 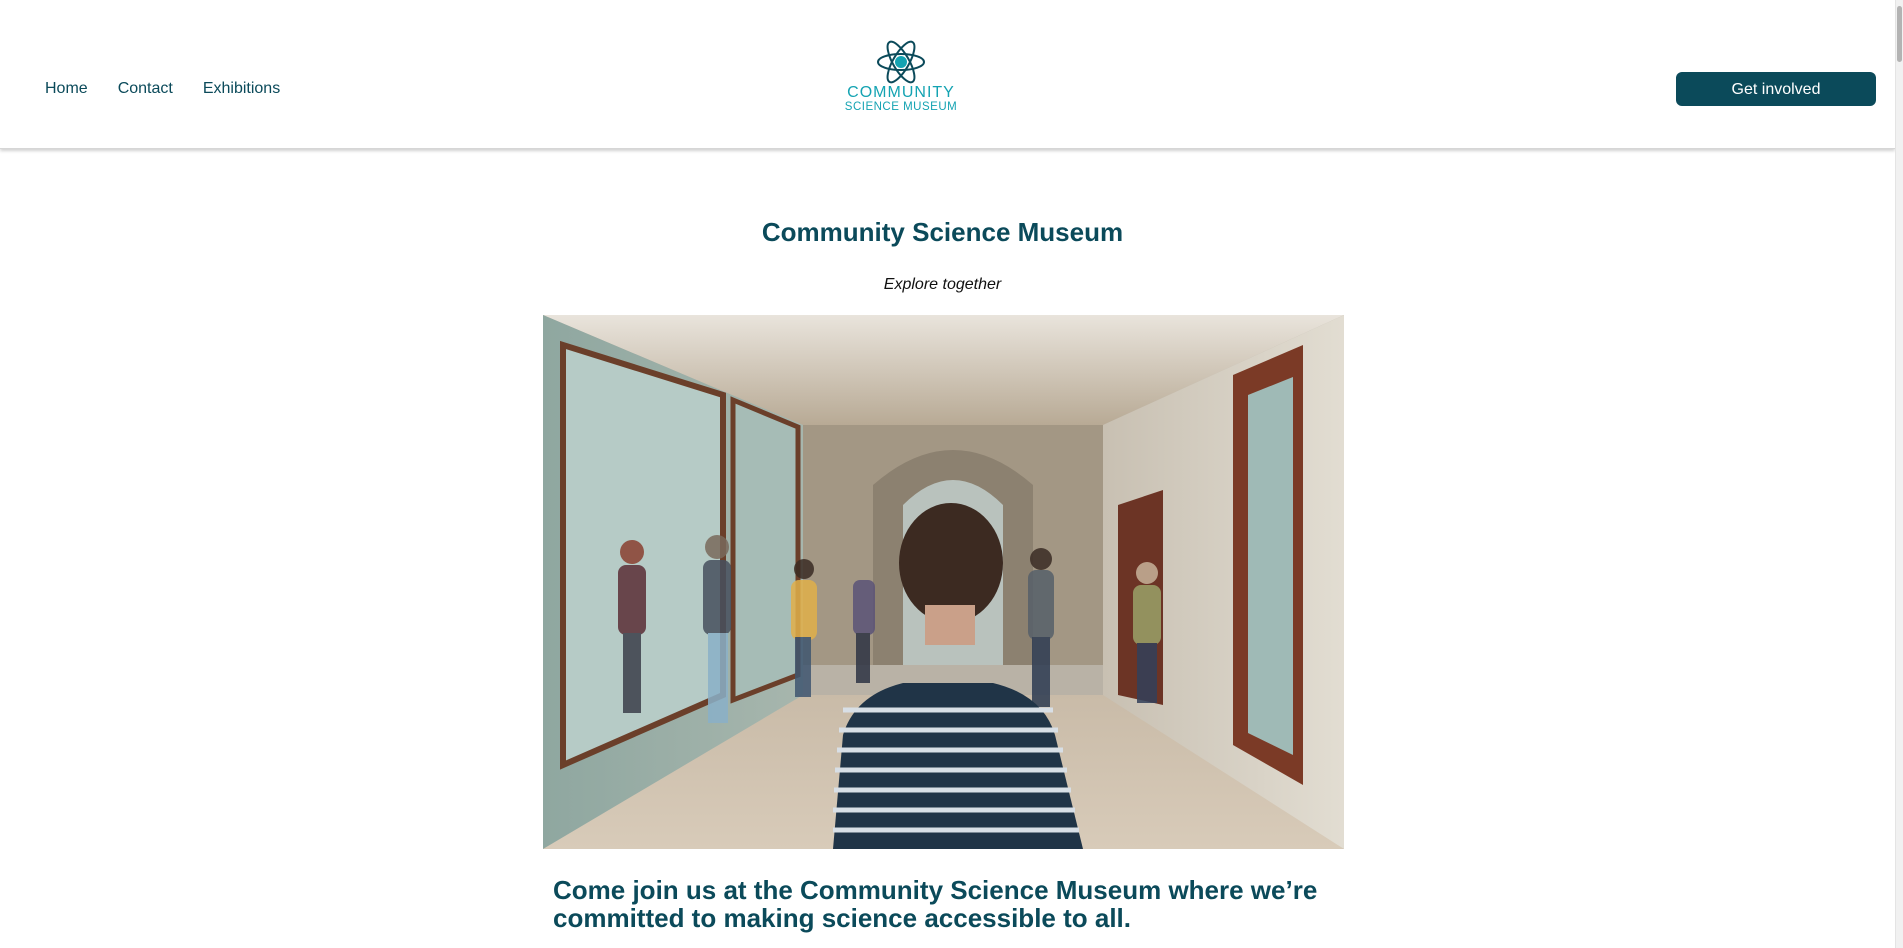 I want to click on get-involved-button: Get involved, so click(x=1776, y=89).